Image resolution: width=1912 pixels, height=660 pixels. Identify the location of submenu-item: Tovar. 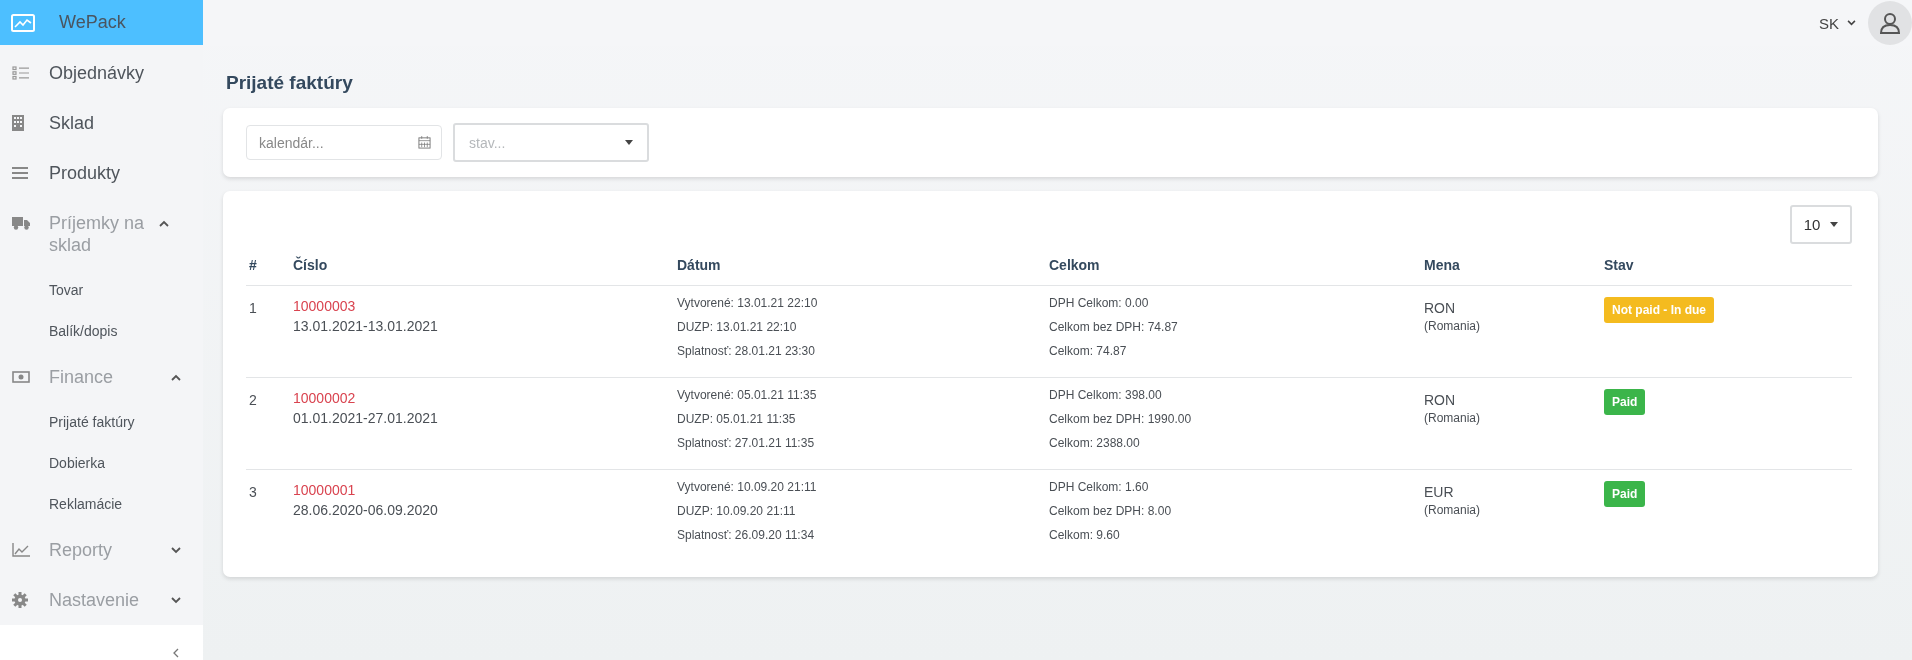
(101, 291).